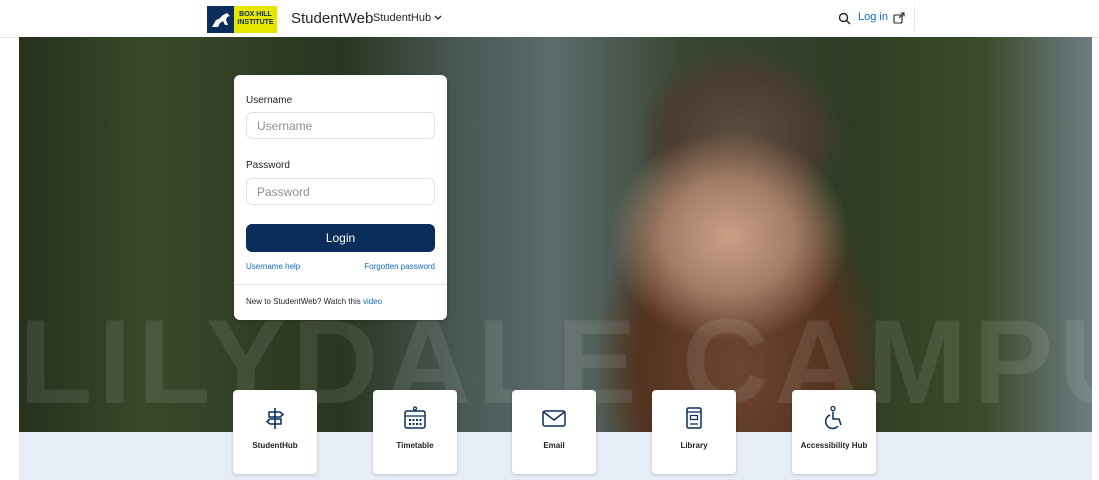 This screenshot has height=480, width=1099. What do you see at coordinates (399, 266) in the screenshot?
I see `forgotten-password-link: Forgotten password` at bounding box center [399, 266].